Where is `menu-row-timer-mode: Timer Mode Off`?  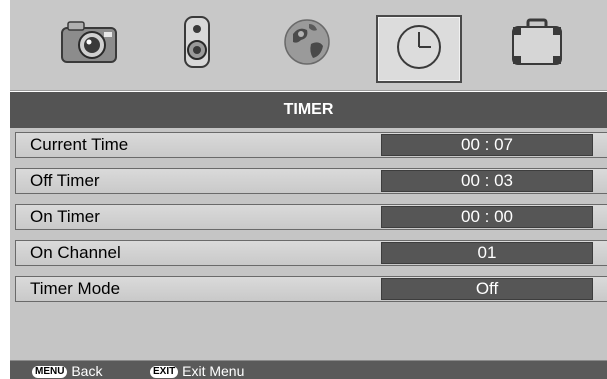 menu-row-timer-mode: Timer Mode Off is located at coordinates (311, 289).